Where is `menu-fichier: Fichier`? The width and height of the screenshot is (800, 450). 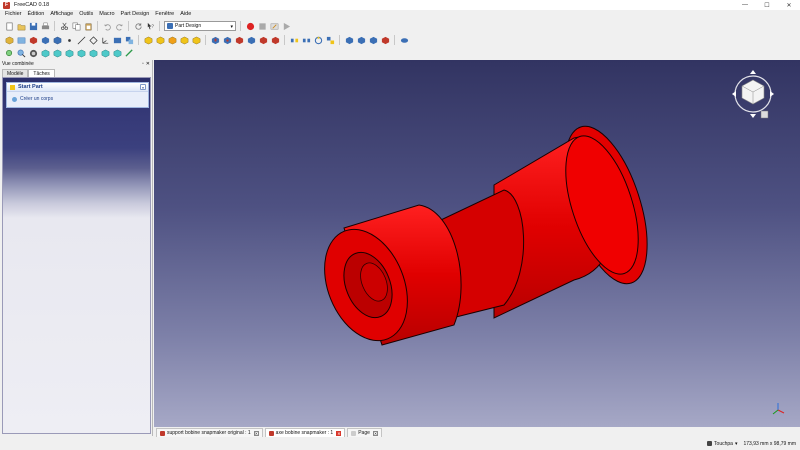 menu-fichier: Fichier is located at coordinates (13, 14).